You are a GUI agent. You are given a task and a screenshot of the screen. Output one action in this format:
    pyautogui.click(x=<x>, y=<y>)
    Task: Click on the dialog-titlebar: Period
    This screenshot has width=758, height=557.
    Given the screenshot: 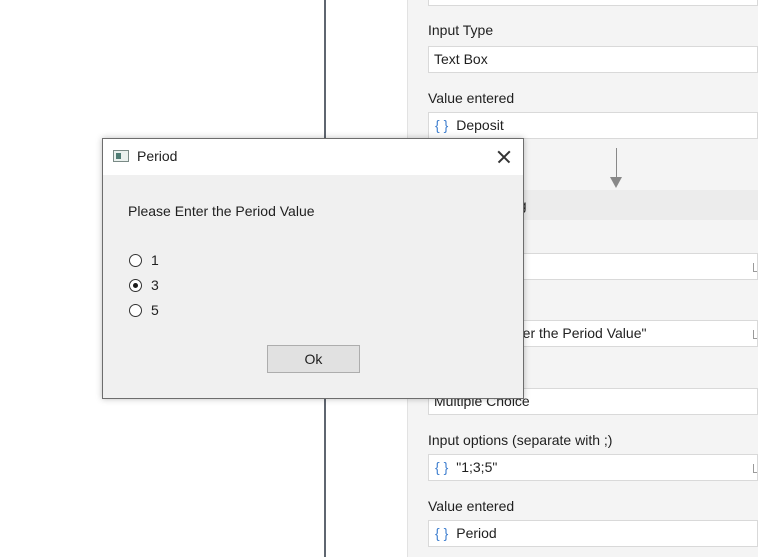 What is the action you would take?
    pyautogui.click(x=313, y=157)
    